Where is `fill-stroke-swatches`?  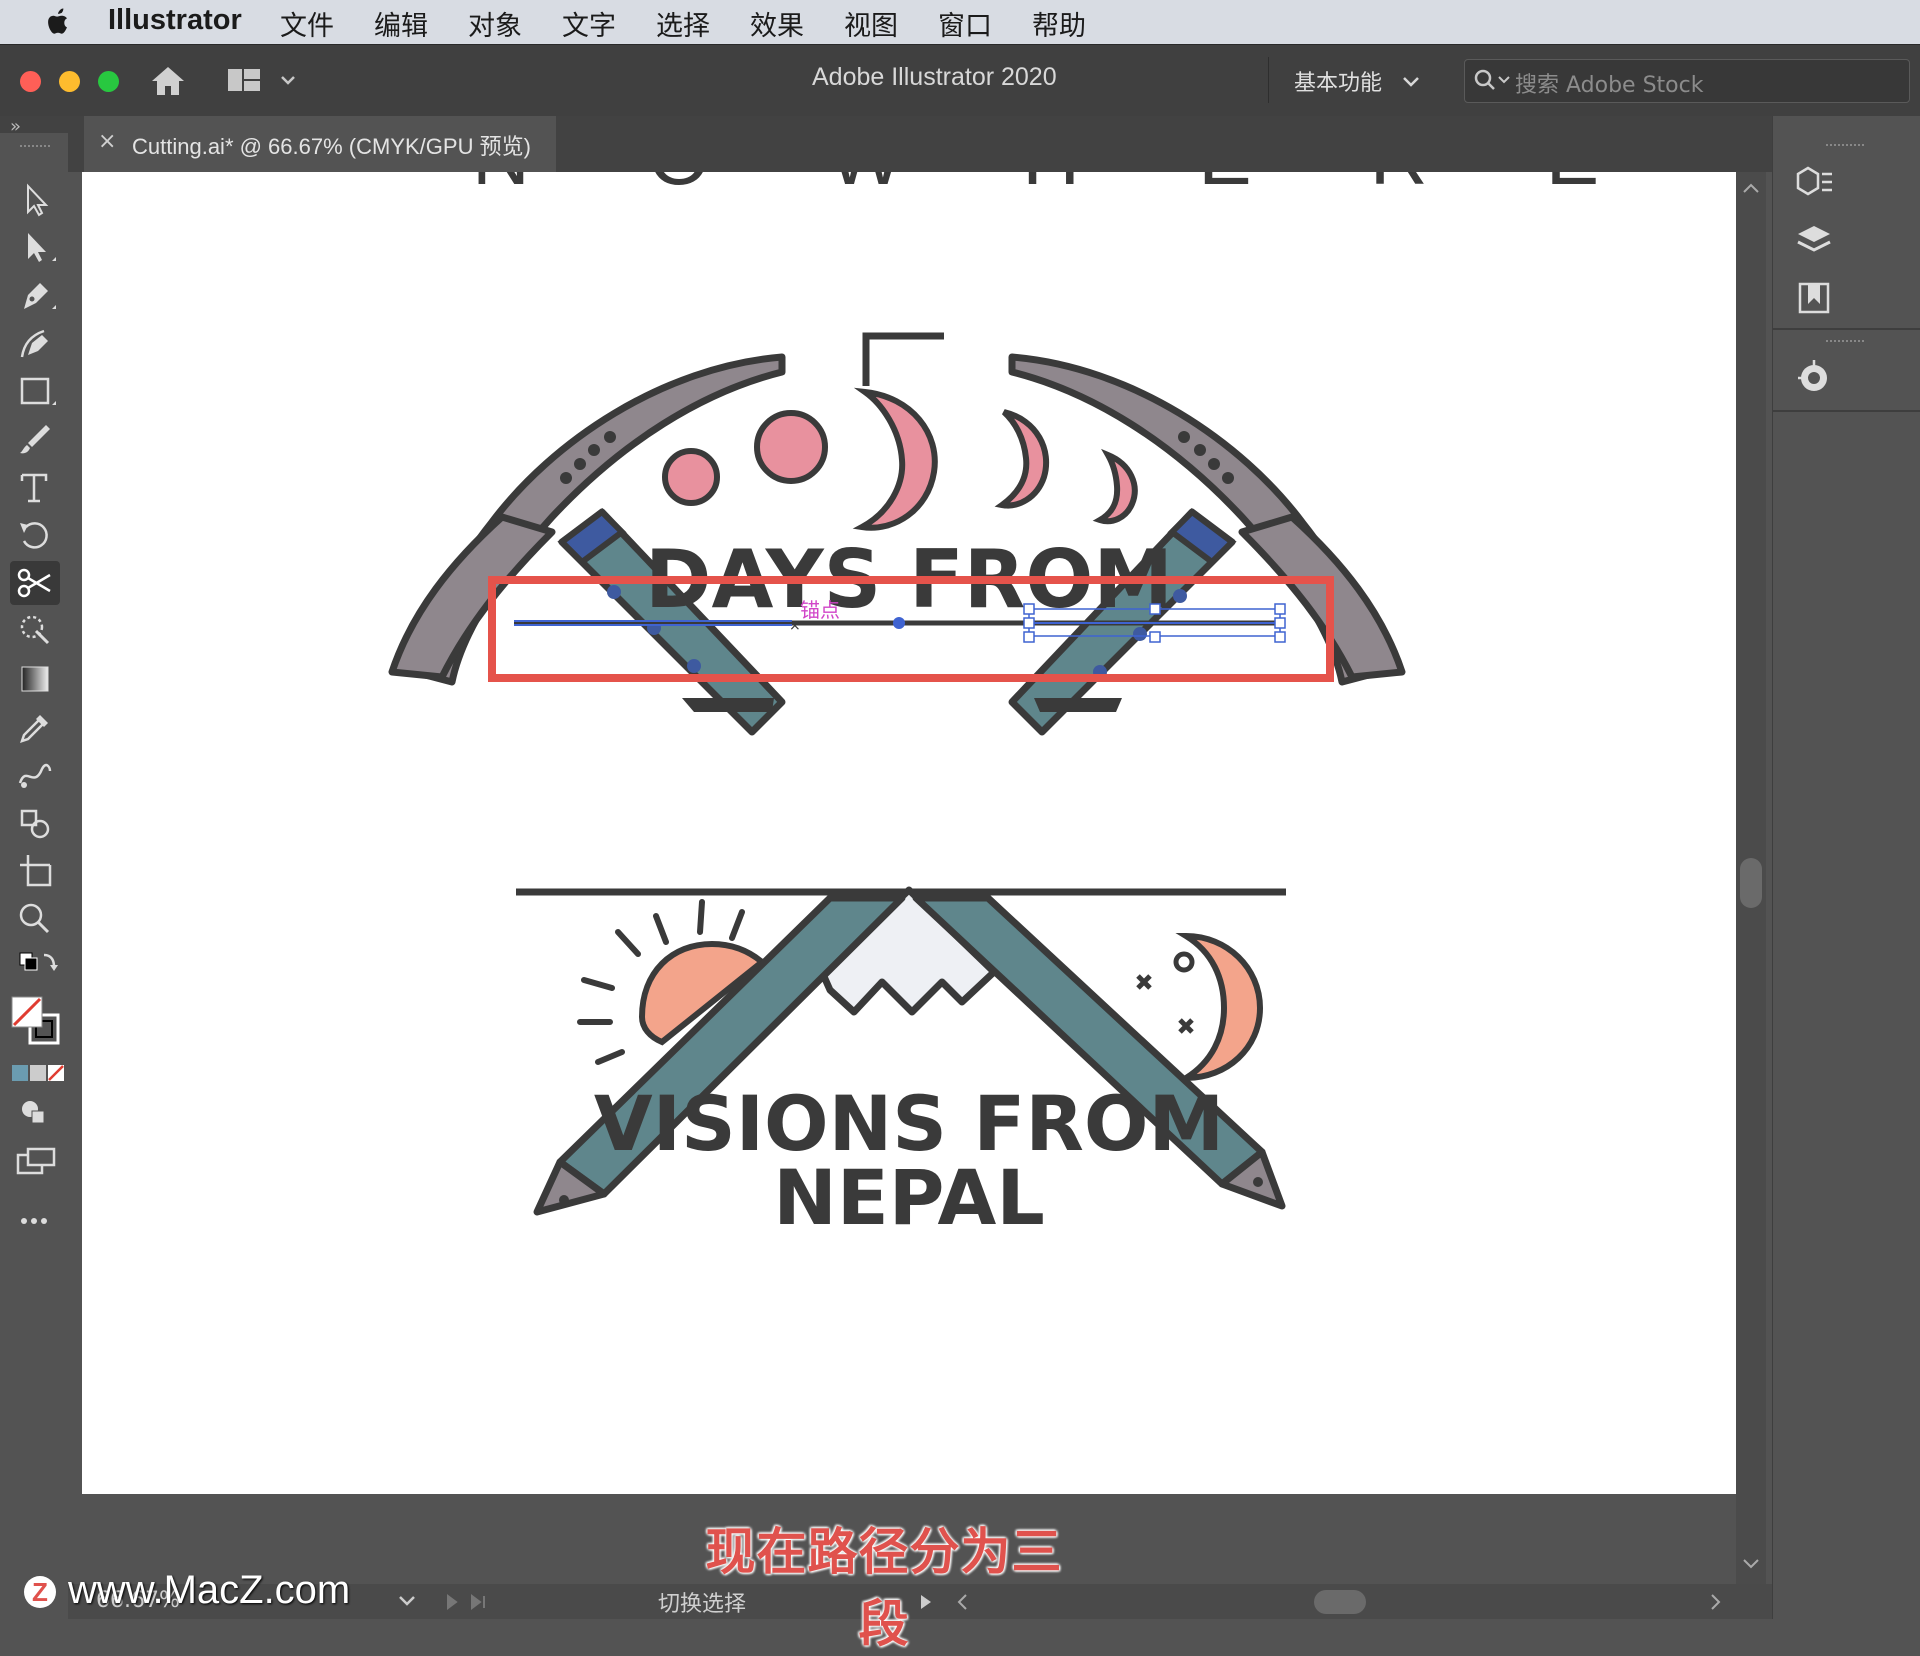
fill-stroke-swatches is located at coordinates (38, 1023).